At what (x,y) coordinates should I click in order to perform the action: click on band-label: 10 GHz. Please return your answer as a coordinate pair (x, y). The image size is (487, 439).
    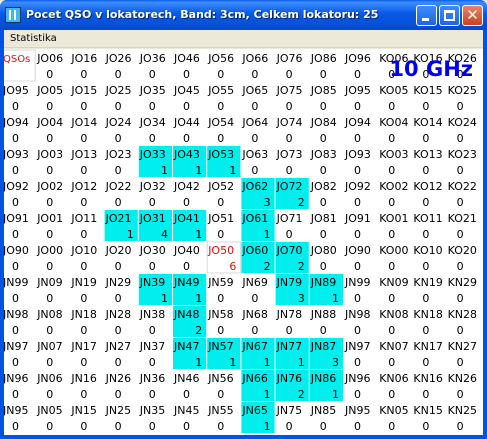
    Looking at the image, I should click on (431, 69).